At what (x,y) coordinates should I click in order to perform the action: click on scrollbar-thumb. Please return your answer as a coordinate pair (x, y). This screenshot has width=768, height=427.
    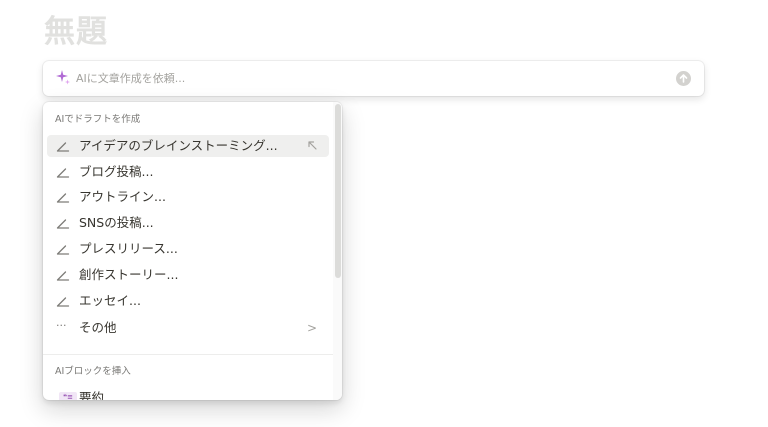
    Looking at the image, I should click on (338, 191).